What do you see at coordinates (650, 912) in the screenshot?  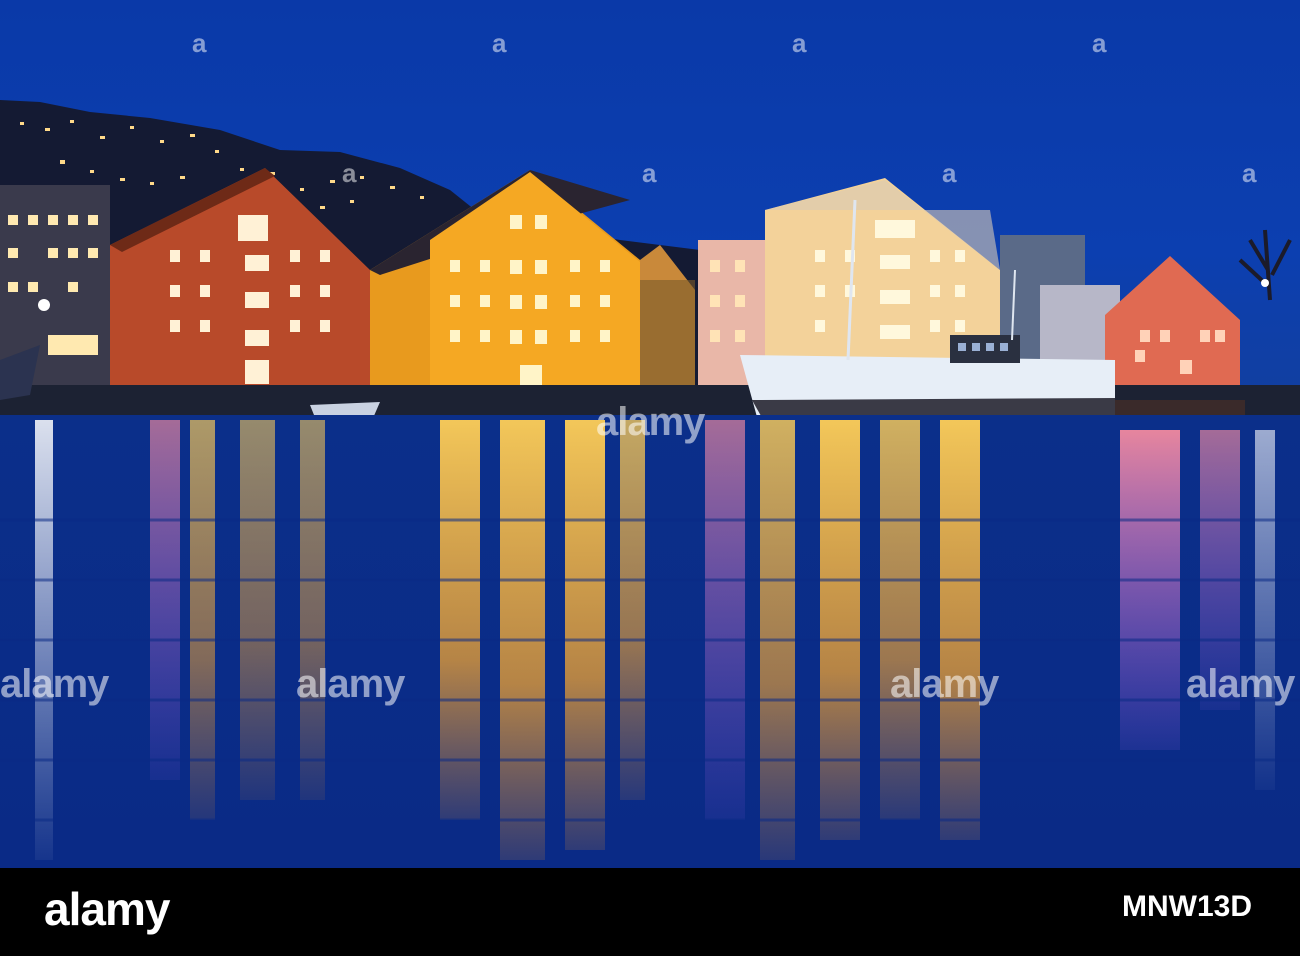 I see `footer-bar: alamy MNW13D` at bounding box center [650, 912].